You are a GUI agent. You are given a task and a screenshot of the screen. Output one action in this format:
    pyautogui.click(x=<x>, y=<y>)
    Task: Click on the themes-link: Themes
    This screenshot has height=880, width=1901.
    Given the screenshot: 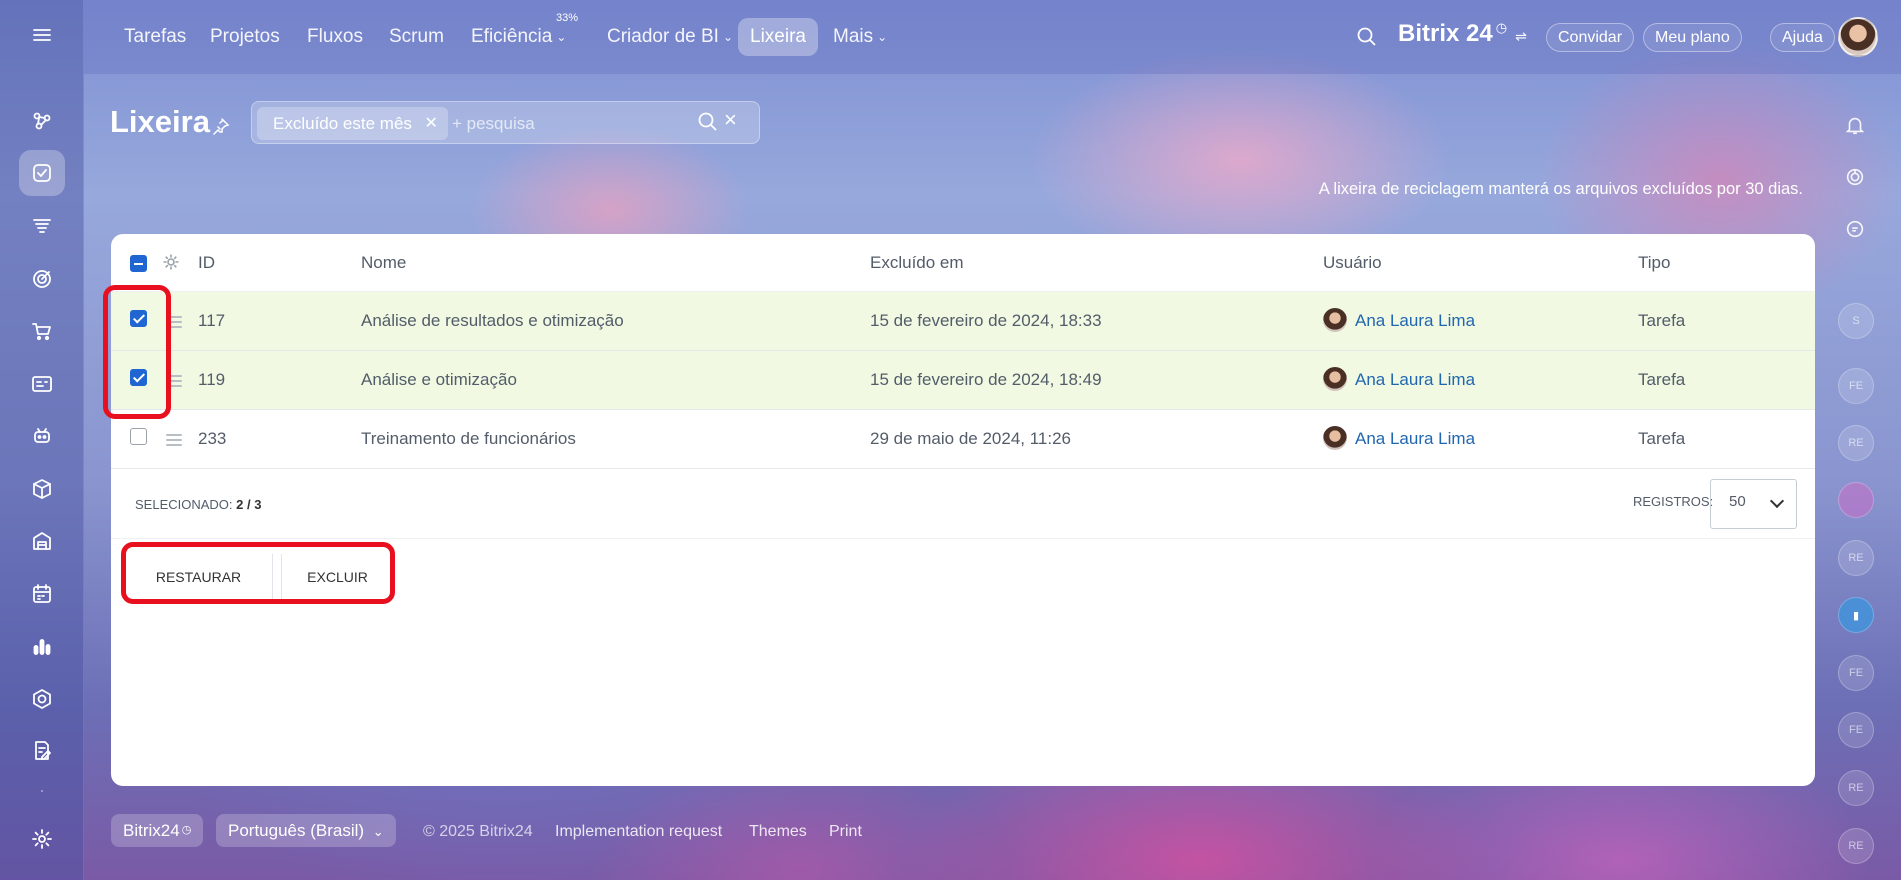 What is the action you would take?
    pyautogui.click(x=778, y=832)
    